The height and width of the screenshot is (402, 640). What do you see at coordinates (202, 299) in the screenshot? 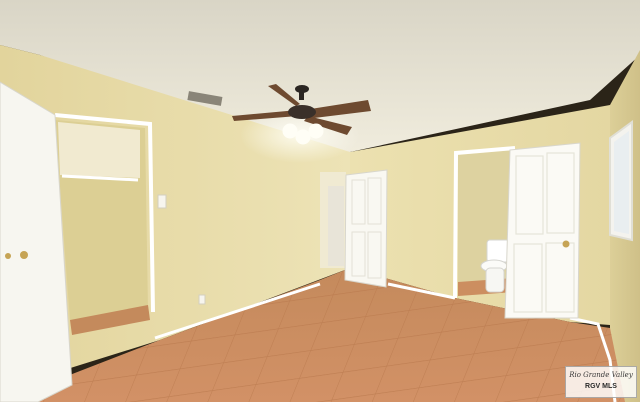
I see `wall-outlet` at bounding box center [202, 299].